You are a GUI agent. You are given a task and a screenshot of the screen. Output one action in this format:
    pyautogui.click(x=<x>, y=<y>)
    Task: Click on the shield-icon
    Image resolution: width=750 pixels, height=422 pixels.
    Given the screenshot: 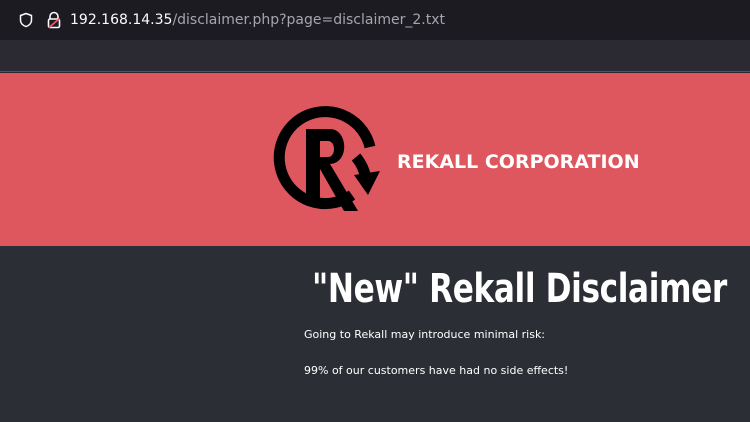 What is the action you would take?
    pyautogui.click(x=26, y=20)
    